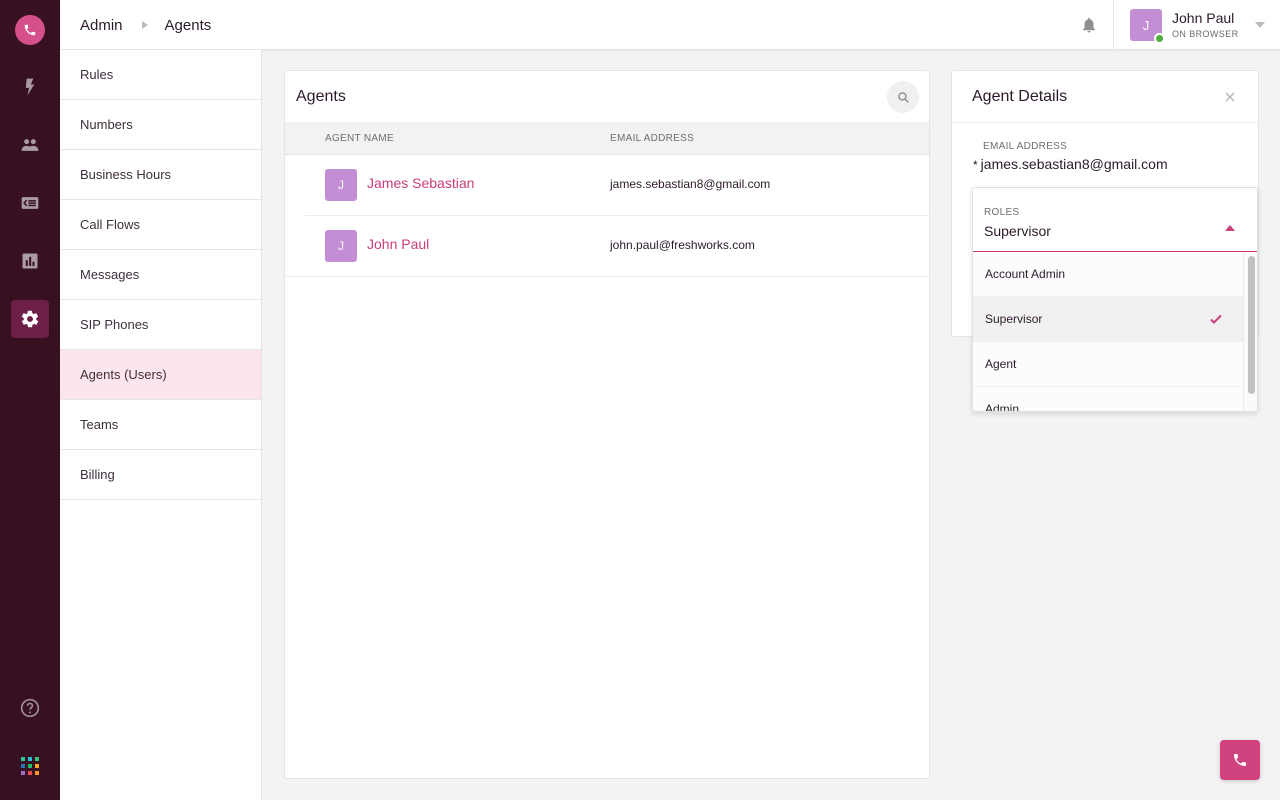 The image size is (1280, 800). I want to click on user-name: John Paul, so click(1203, 18).